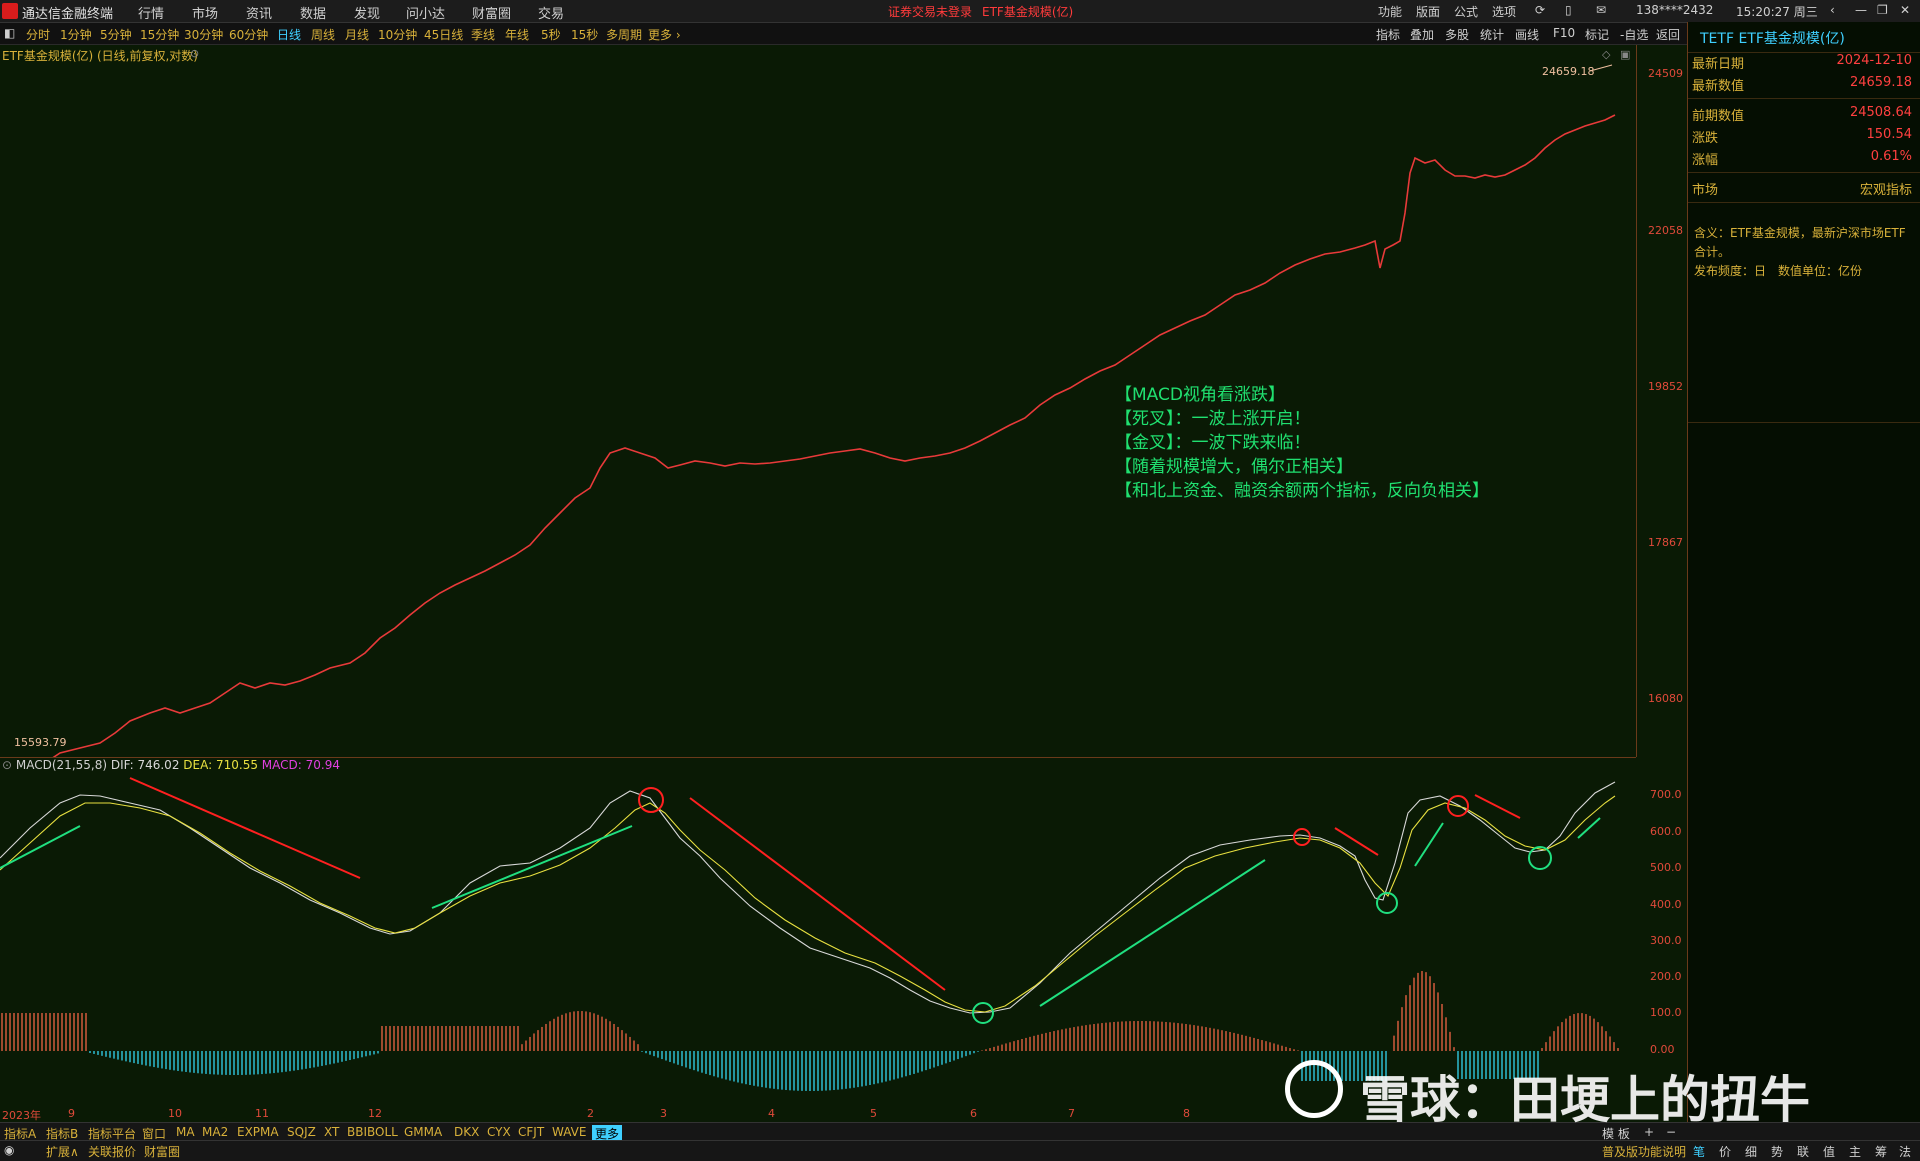 This screenshot has height=1161, width=1920. Describe the element at coordinates (194, 53) in the screenshot. I see `chart-options-icon: ⊙` at that location.